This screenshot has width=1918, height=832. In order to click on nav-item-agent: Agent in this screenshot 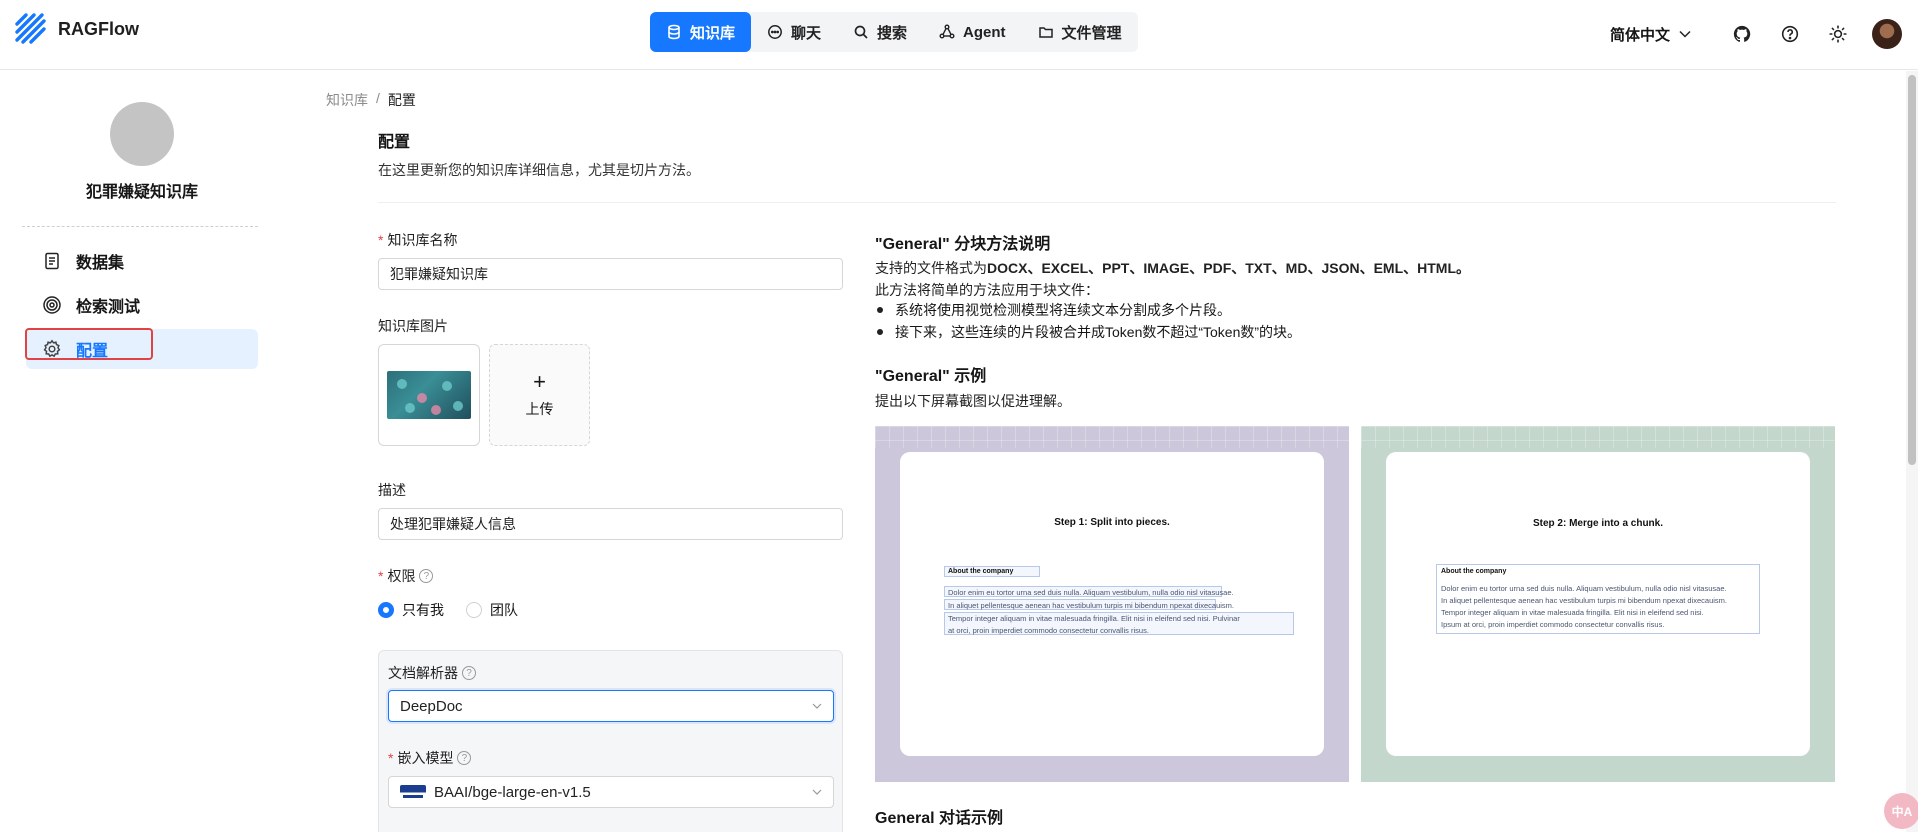, I will do `click(972, 32)`.